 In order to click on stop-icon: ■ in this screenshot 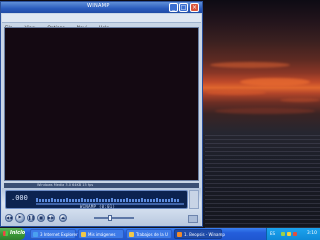, I will do `click(41, 217)`.